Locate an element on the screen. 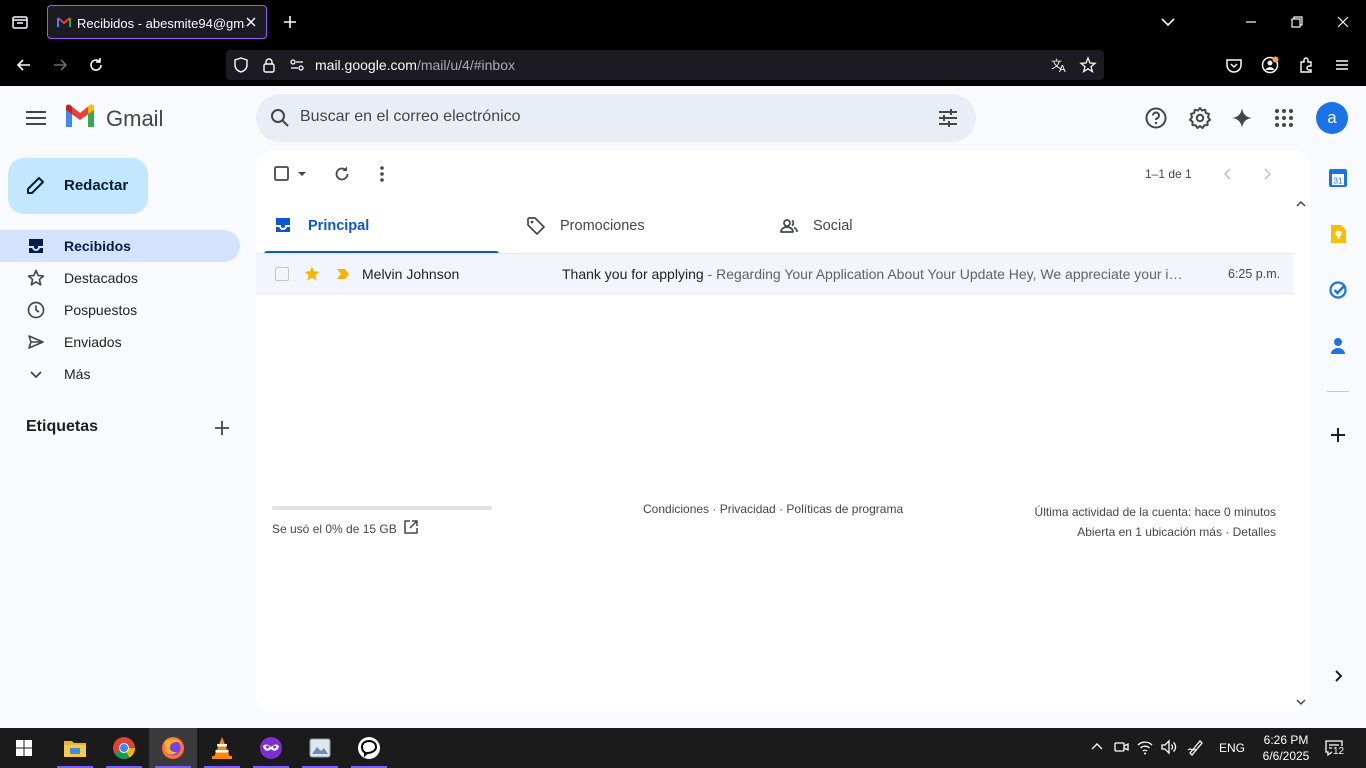  star-icon is located at coordinates (36, 278).